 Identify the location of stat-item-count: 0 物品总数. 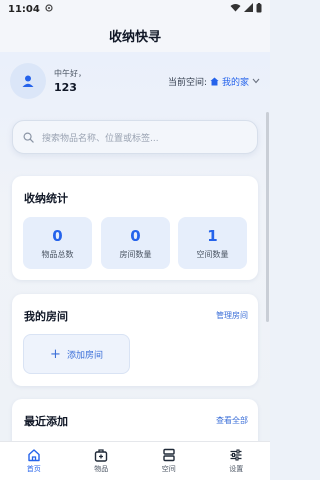
(57, 243).